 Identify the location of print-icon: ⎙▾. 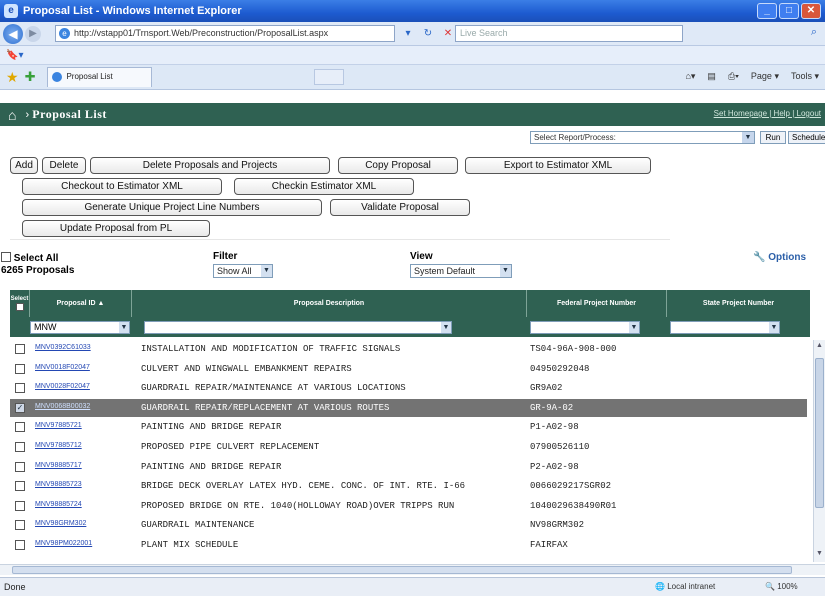
(733, 76).